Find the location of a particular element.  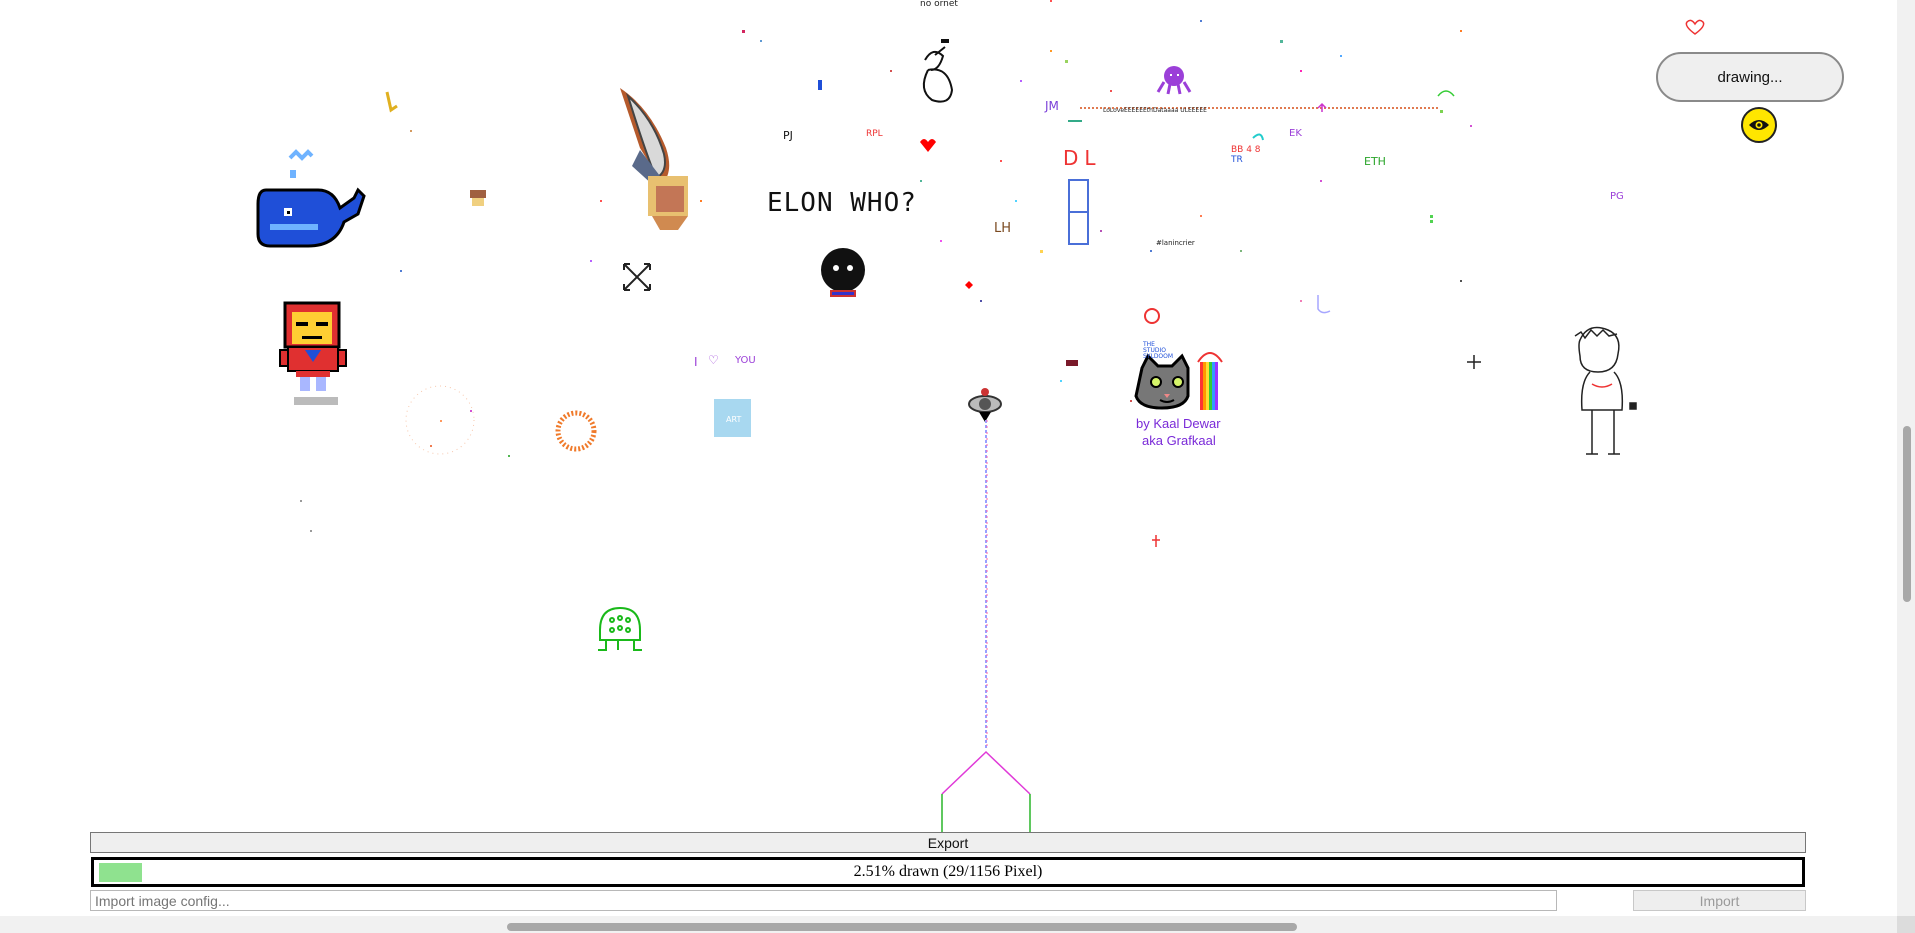

import-button: Import is located at coordinates (1719, 900).